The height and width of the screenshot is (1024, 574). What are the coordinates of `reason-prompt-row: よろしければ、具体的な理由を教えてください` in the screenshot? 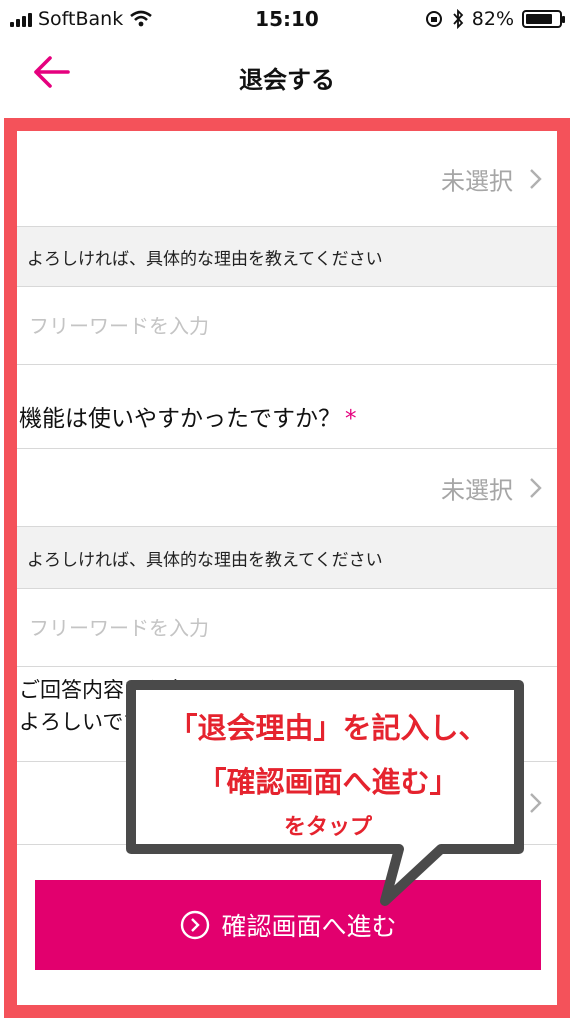 It's located at (287, 257).